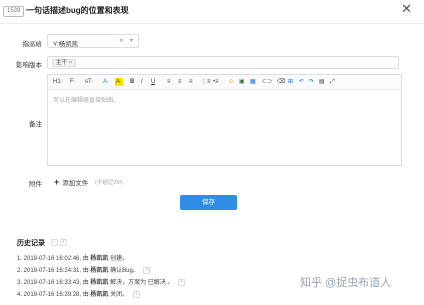 This screenshot has width=424, height=305. What do you see at coordinates (54, 242) in the screenshot?
I see `collapse-icon: −` at bounding box center [54, 242].